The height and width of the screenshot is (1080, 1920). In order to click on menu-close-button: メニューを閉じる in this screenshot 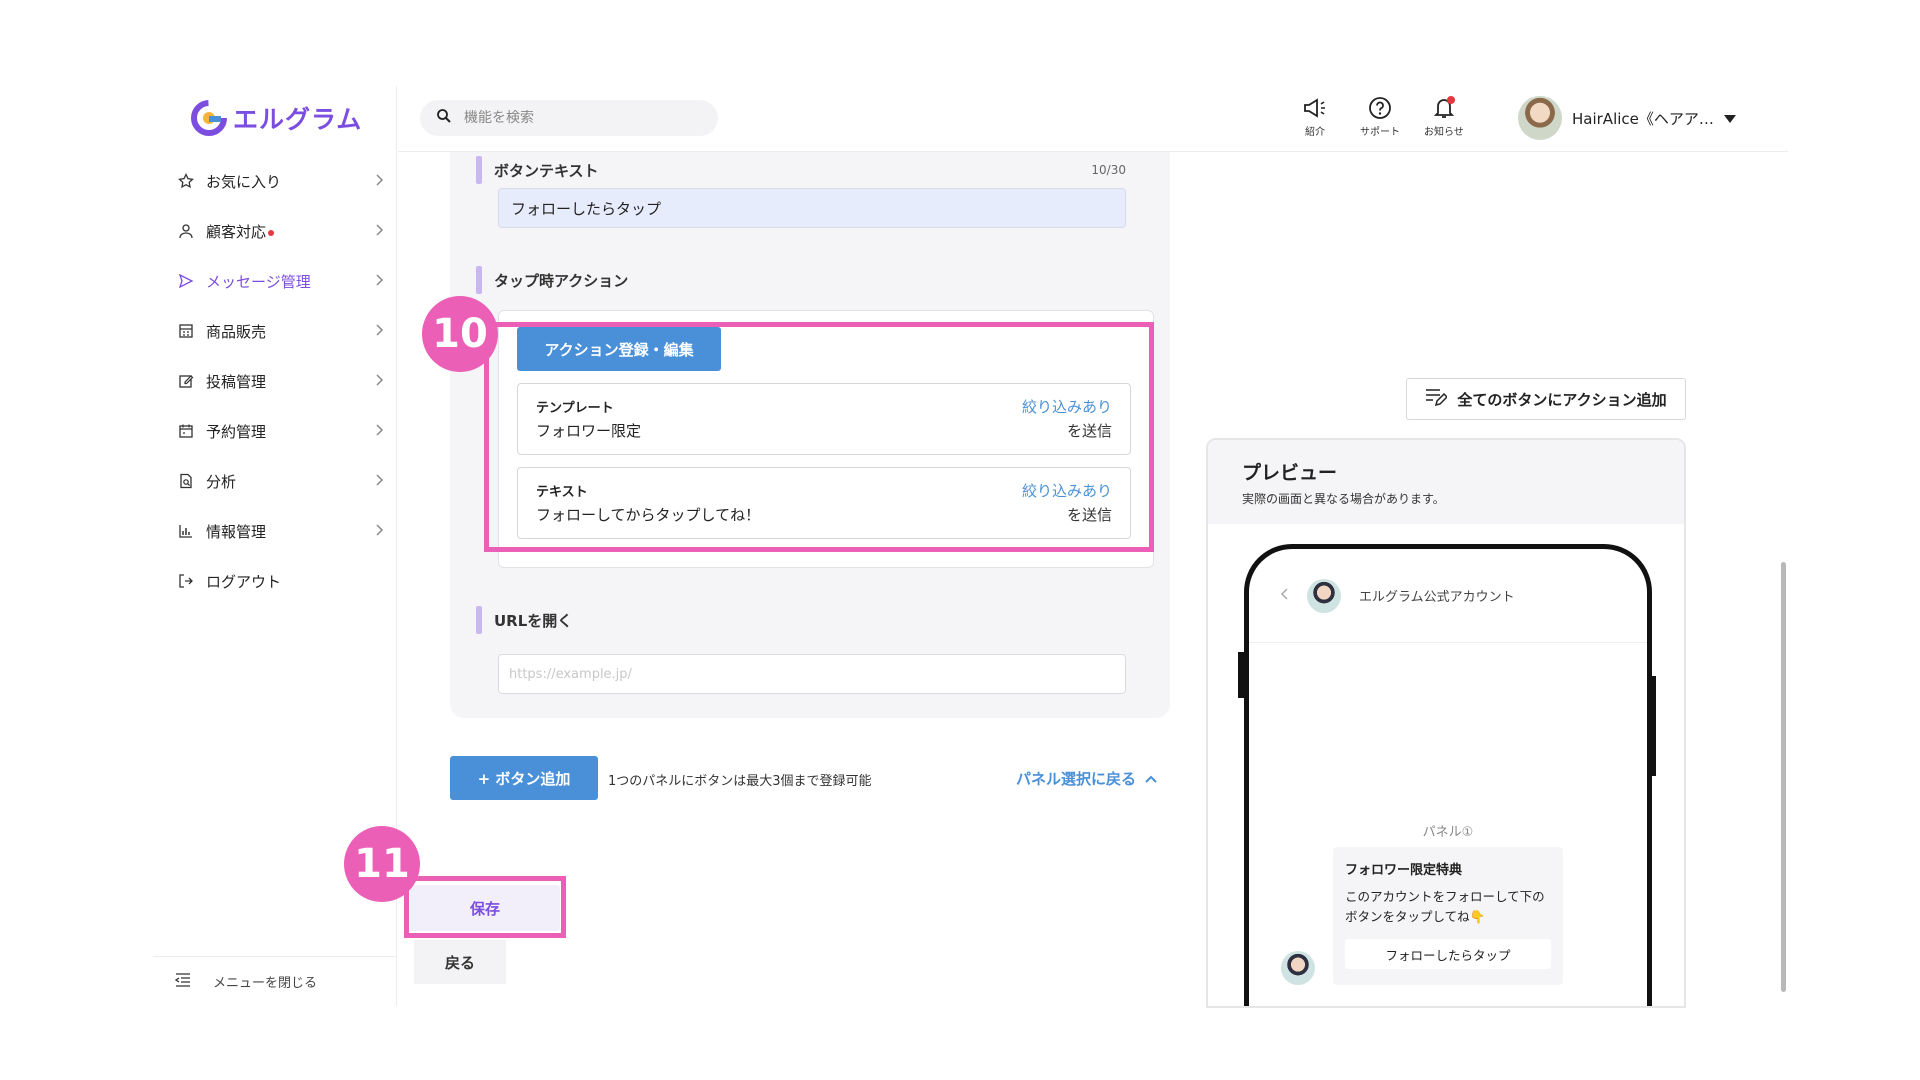, I will do `click(275, 981)`.